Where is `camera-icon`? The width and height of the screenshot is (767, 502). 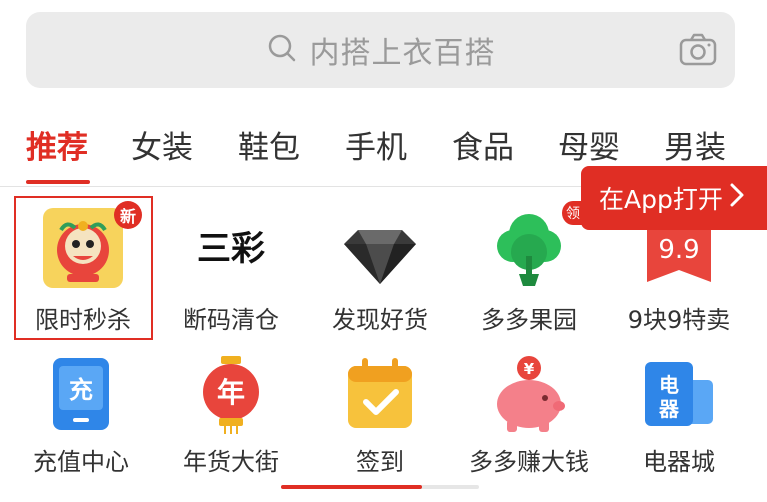 camera-icon is located at coordinates (698, 51).